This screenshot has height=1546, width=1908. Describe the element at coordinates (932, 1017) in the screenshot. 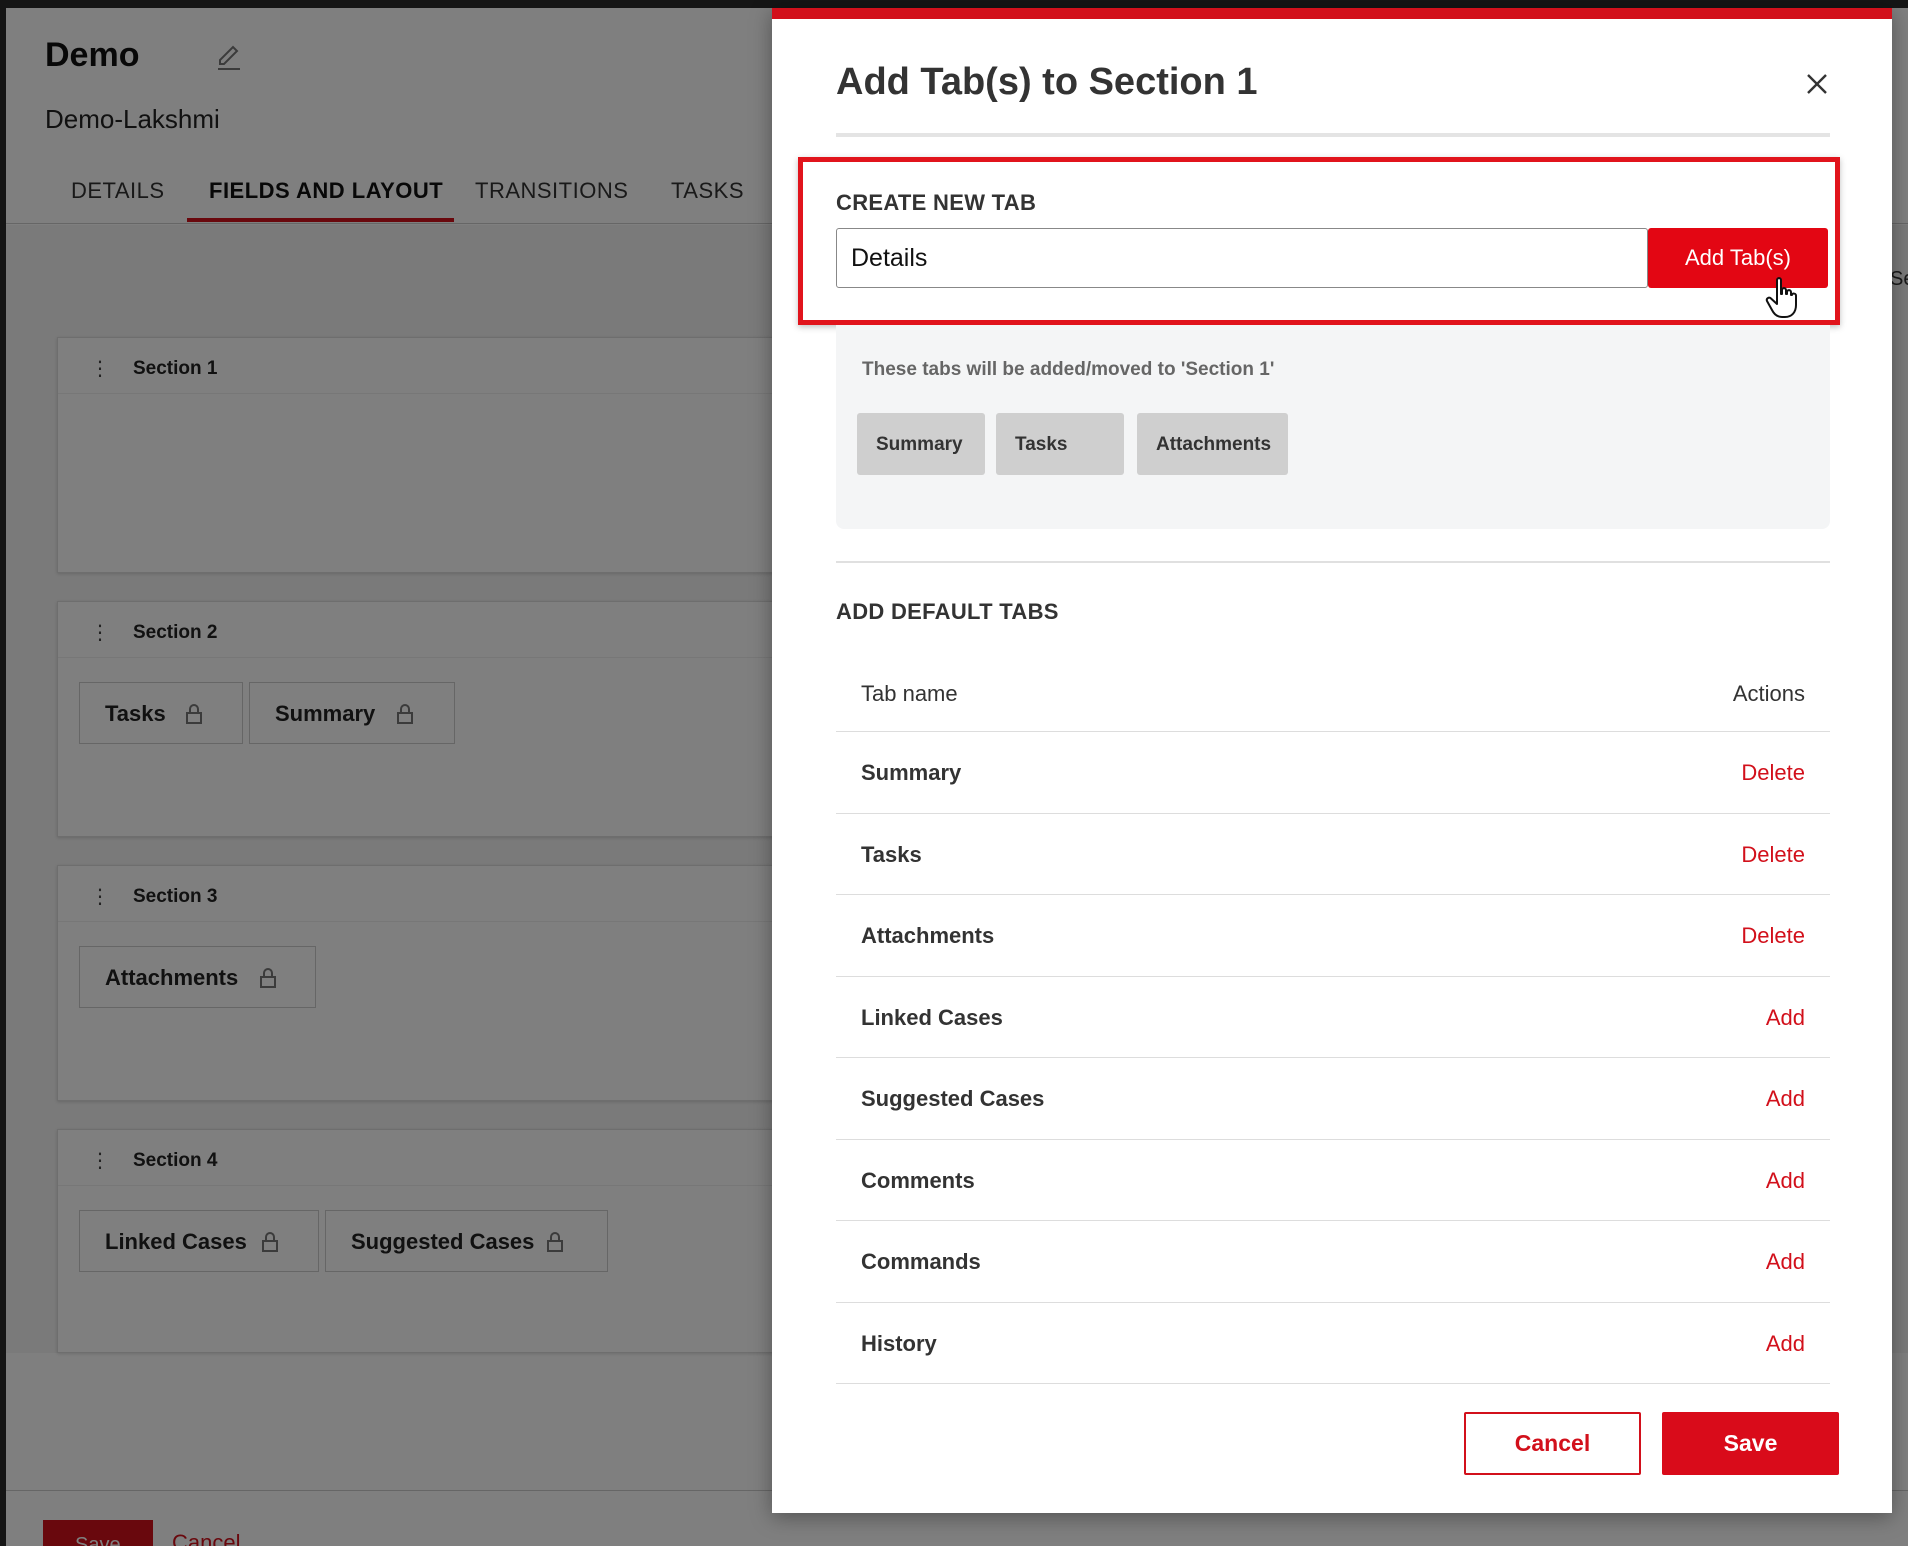

I see `tab-name-cell: Linked Cases` at that location.